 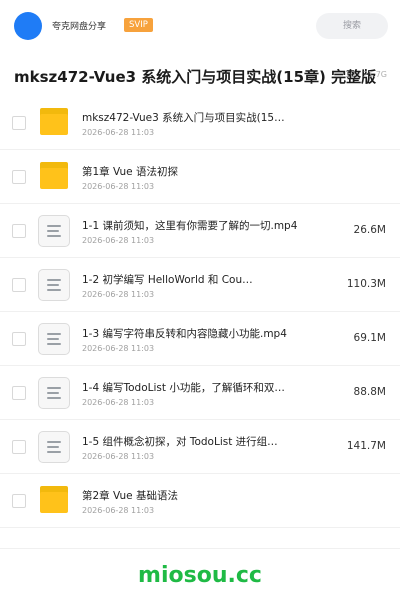 What do you see at coordinates (366, 284) in the screenshot?
I see `item-size: 110.3M` at bounding box center [366, 284].